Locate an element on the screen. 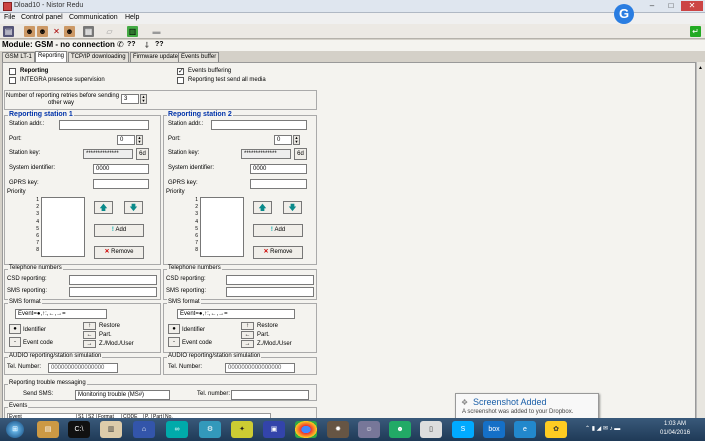 The image size is (705, 441). save-icon: ▣ is located at coordinates (274, 429).